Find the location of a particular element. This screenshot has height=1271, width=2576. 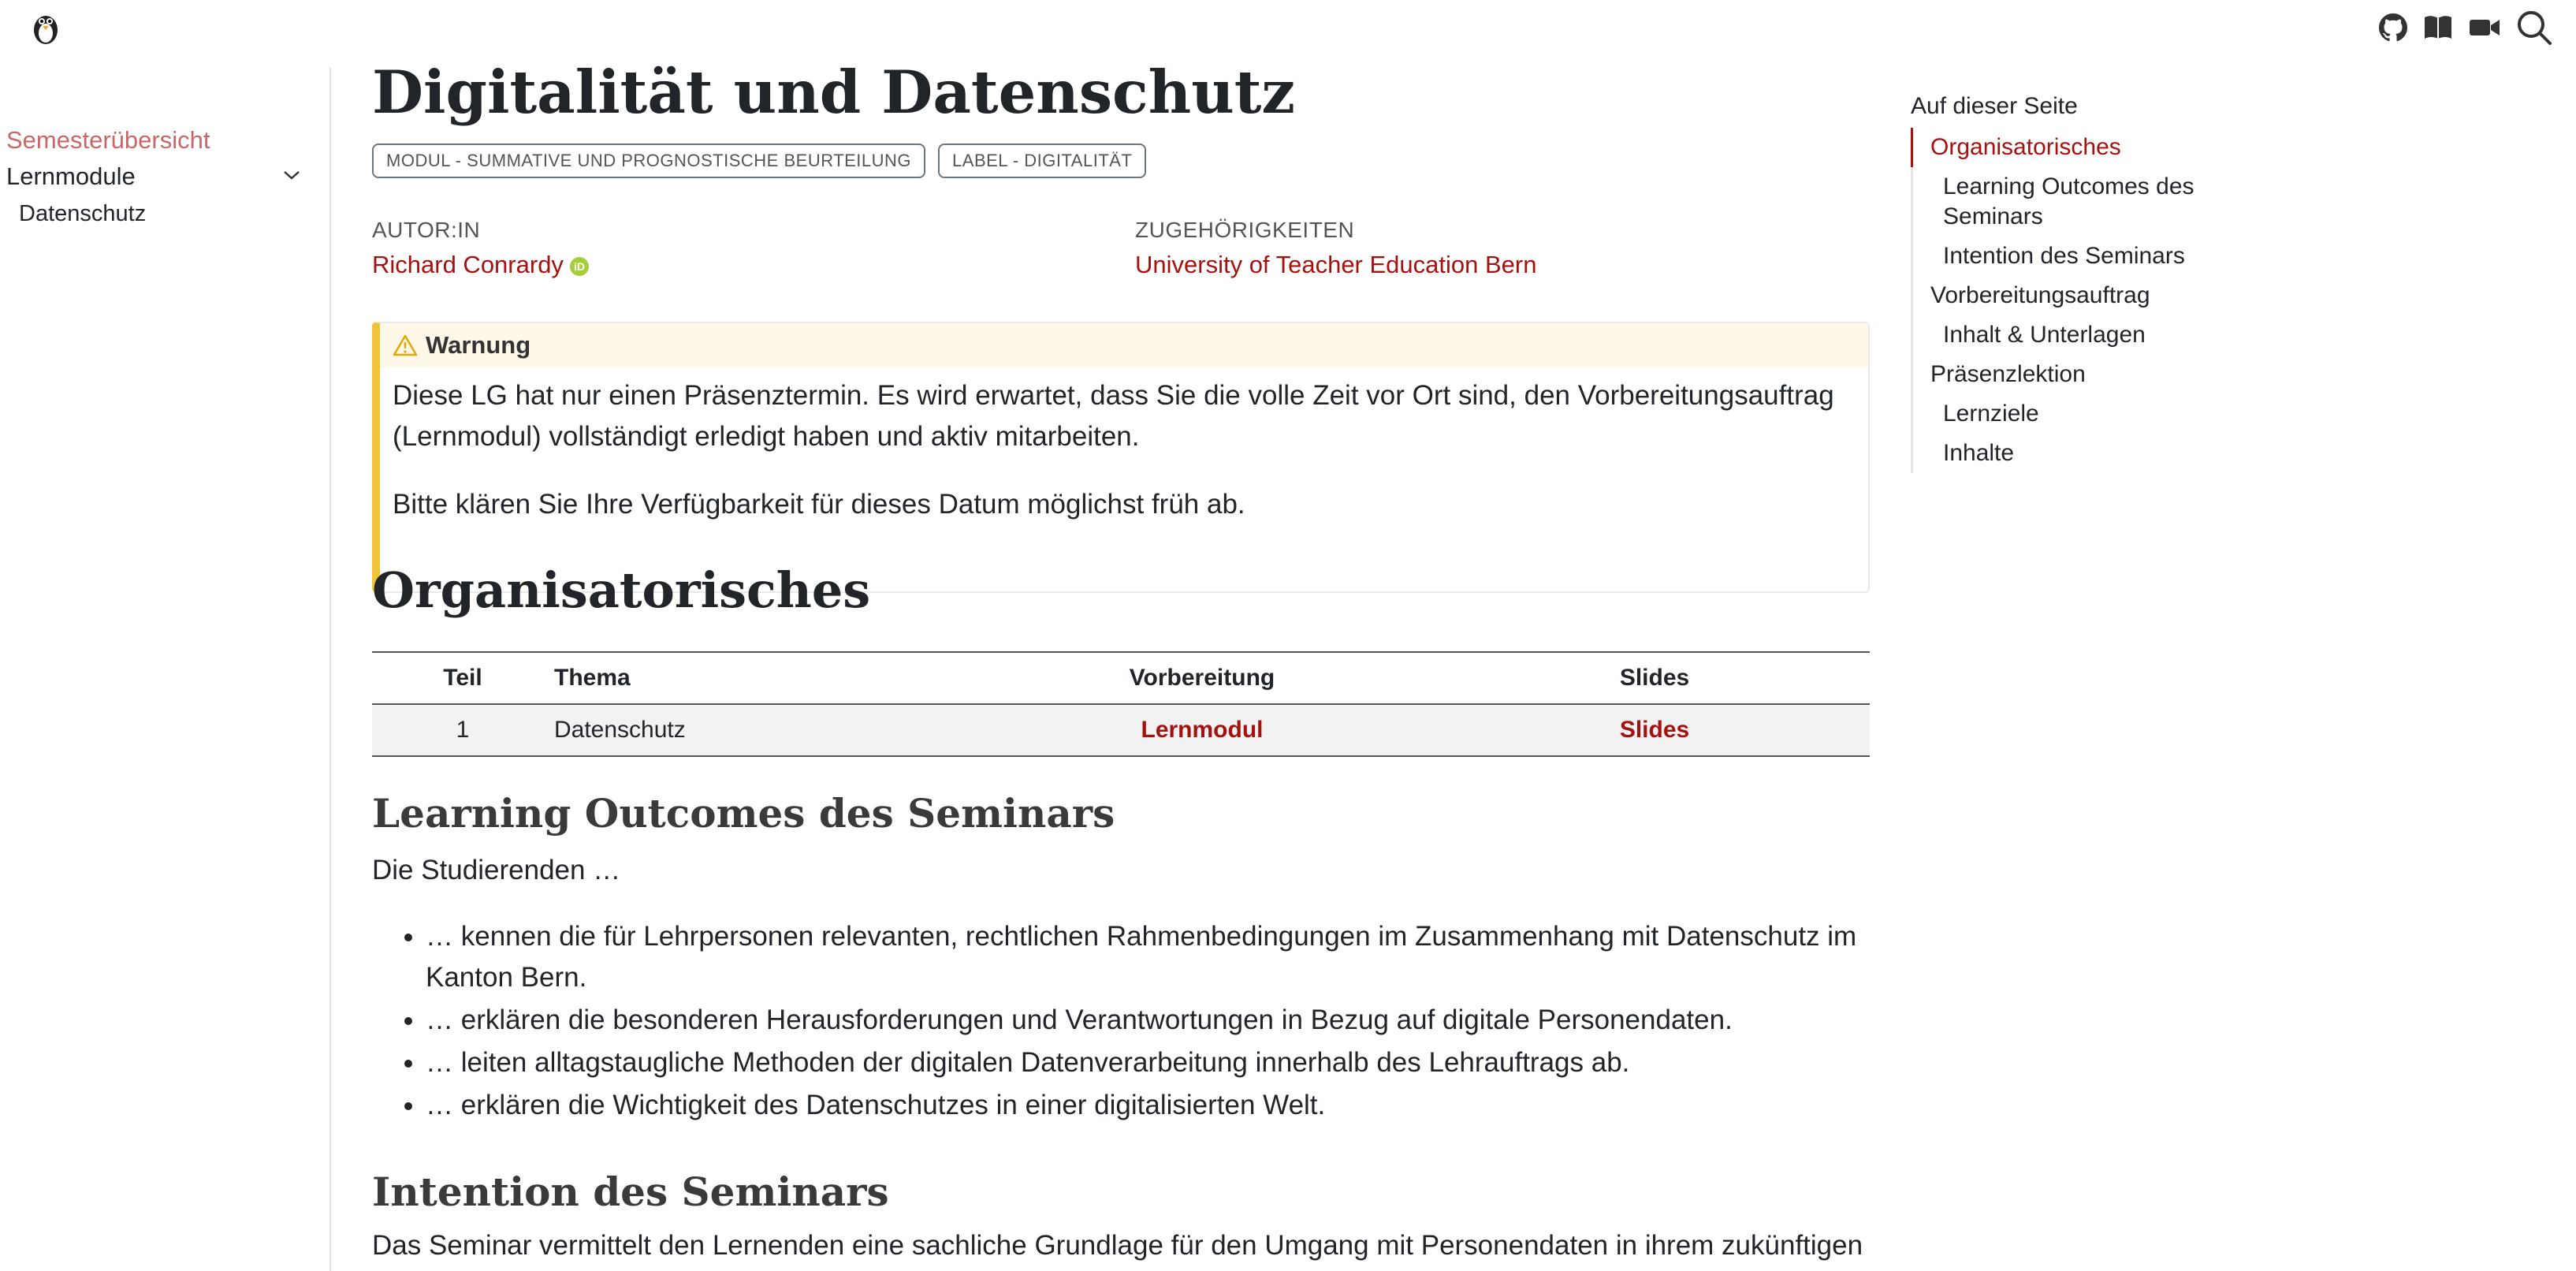

search-icon is located at coordinates (2534, 27).